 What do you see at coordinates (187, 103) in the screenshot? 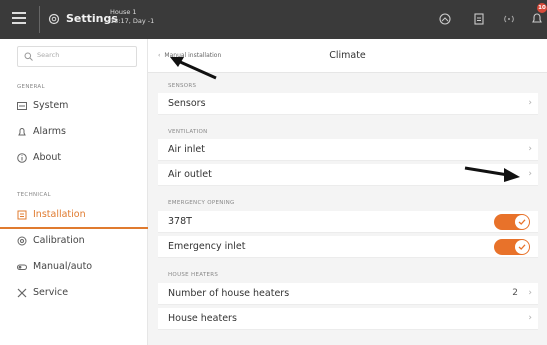
I see `row-label: Sensors` at bounding box center [187, 103].